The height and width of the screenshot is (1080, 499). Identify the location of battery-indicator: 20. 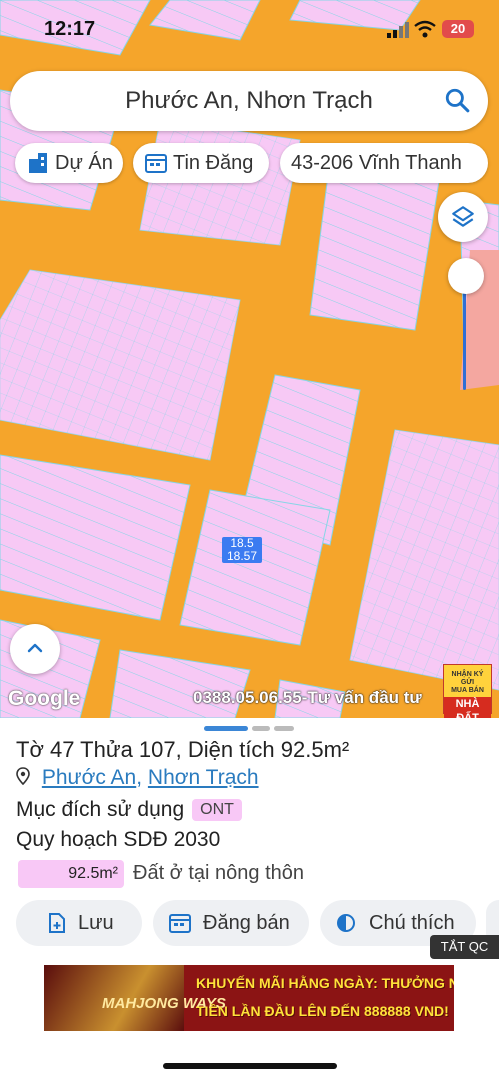
(458, 29).